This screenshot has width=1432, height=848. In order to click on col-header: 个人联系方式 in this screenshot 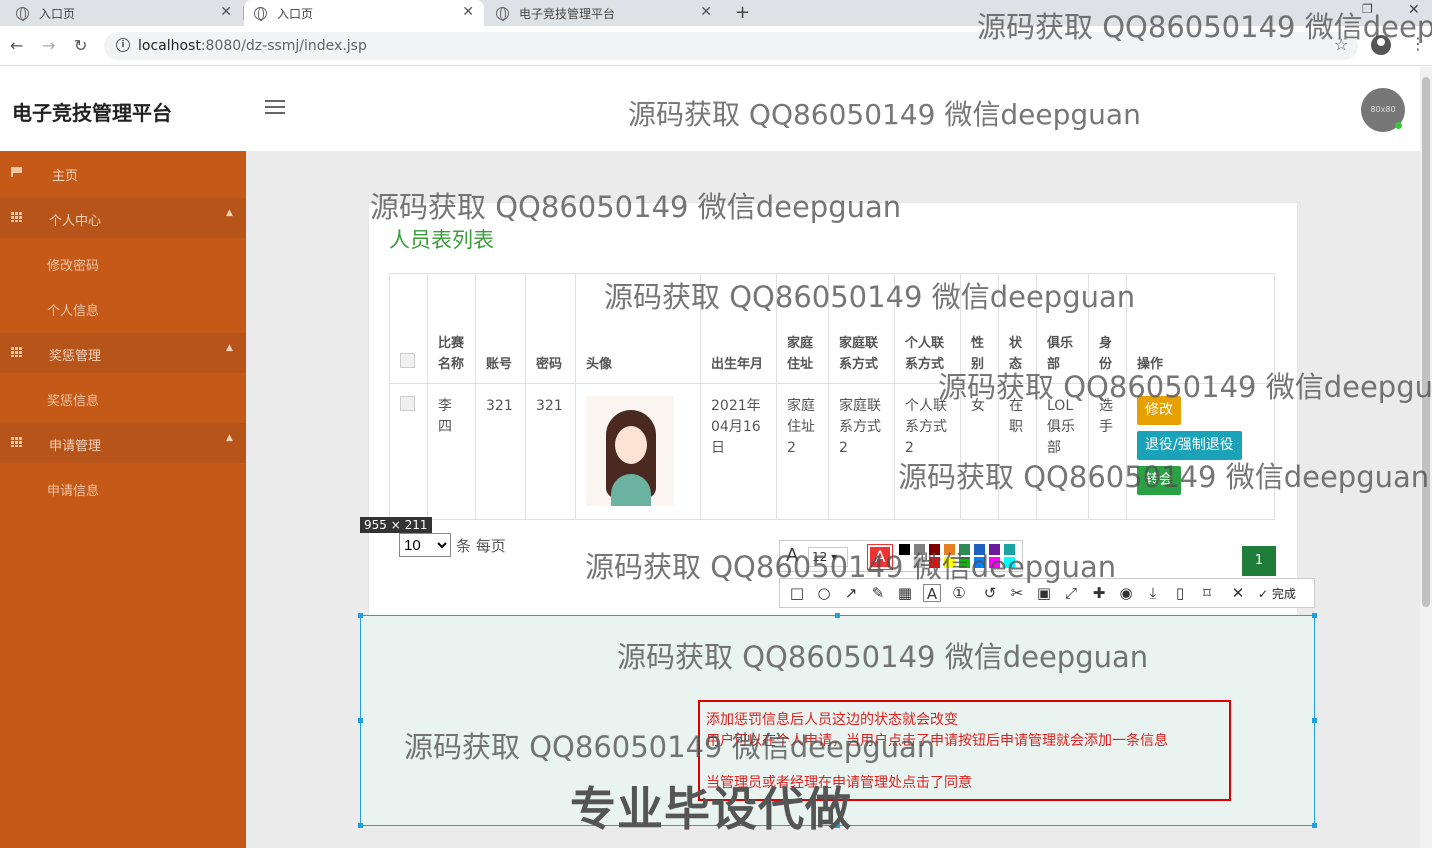, I will do `click(927, 328)`.